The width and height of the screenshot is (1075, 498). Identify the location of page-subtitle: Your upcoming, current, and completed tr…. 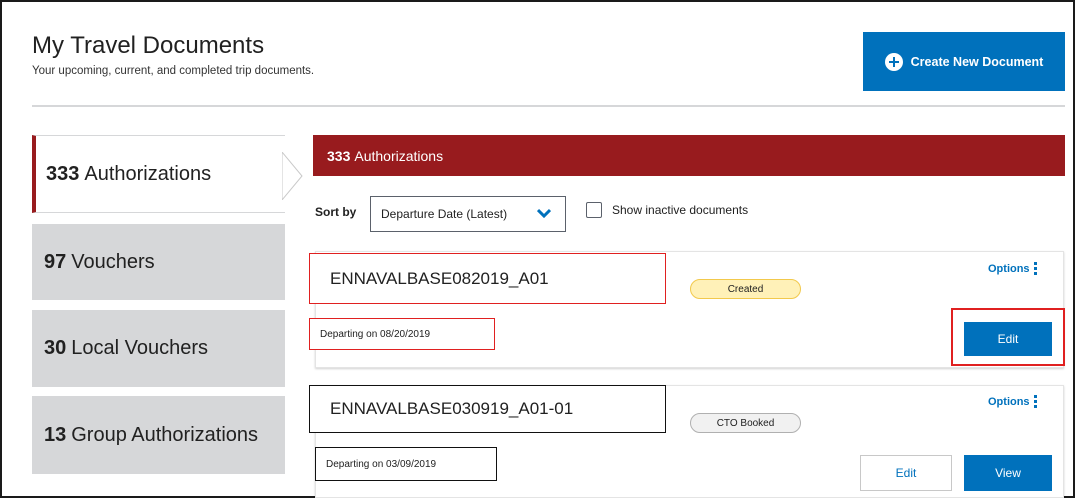
(173, 71).